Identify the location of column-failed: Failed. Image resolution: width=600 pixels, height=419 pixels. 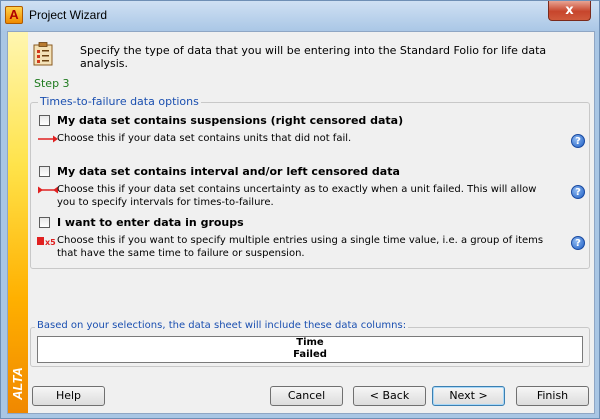
(310, 354).